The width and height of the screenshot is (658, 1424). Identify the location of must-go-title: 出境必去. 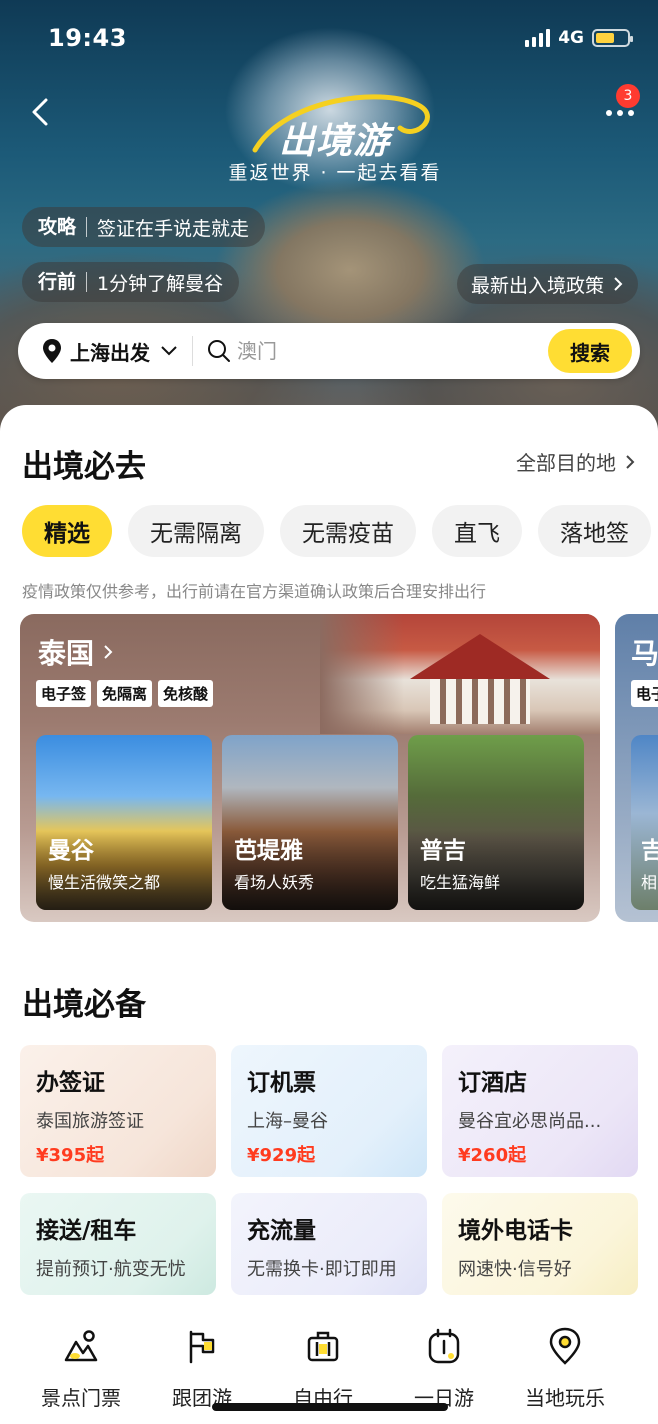
(84, 467).